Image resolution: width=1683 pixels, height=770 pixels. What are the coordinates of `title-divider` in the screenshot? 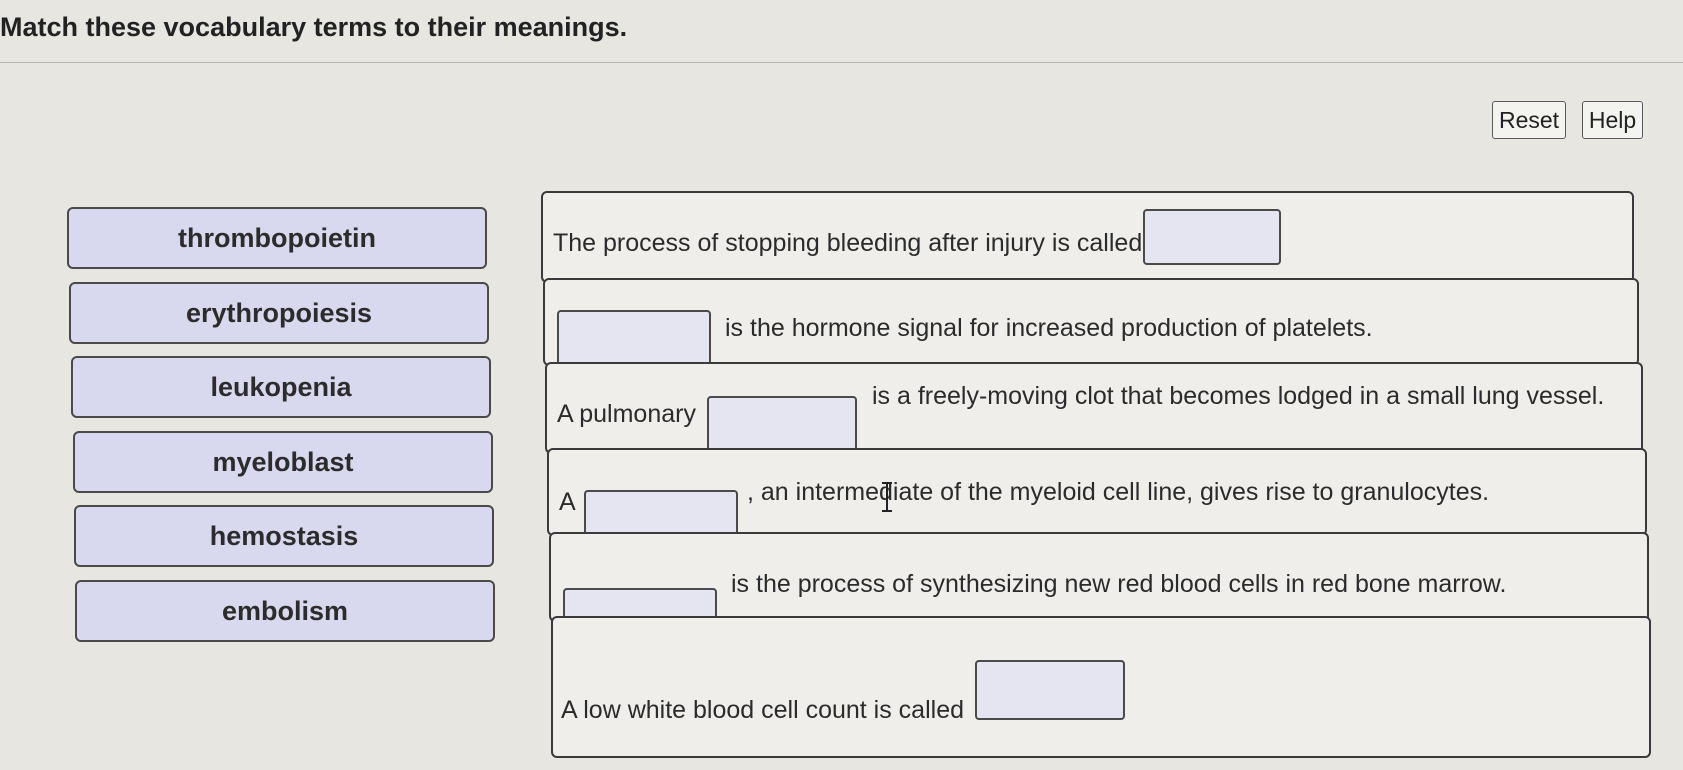 It's located at (841, 62).